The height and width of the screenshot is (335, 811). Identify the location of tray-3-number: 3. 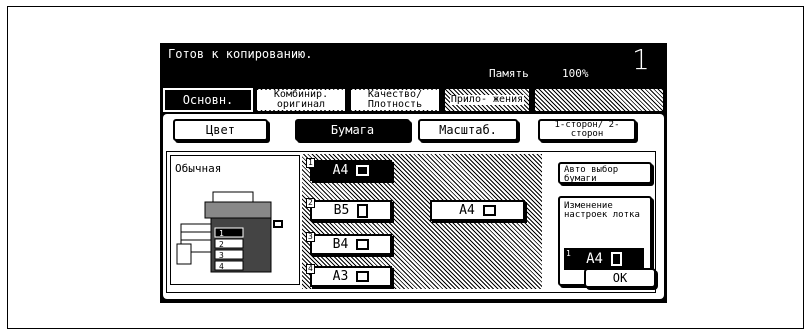
(310, 237).